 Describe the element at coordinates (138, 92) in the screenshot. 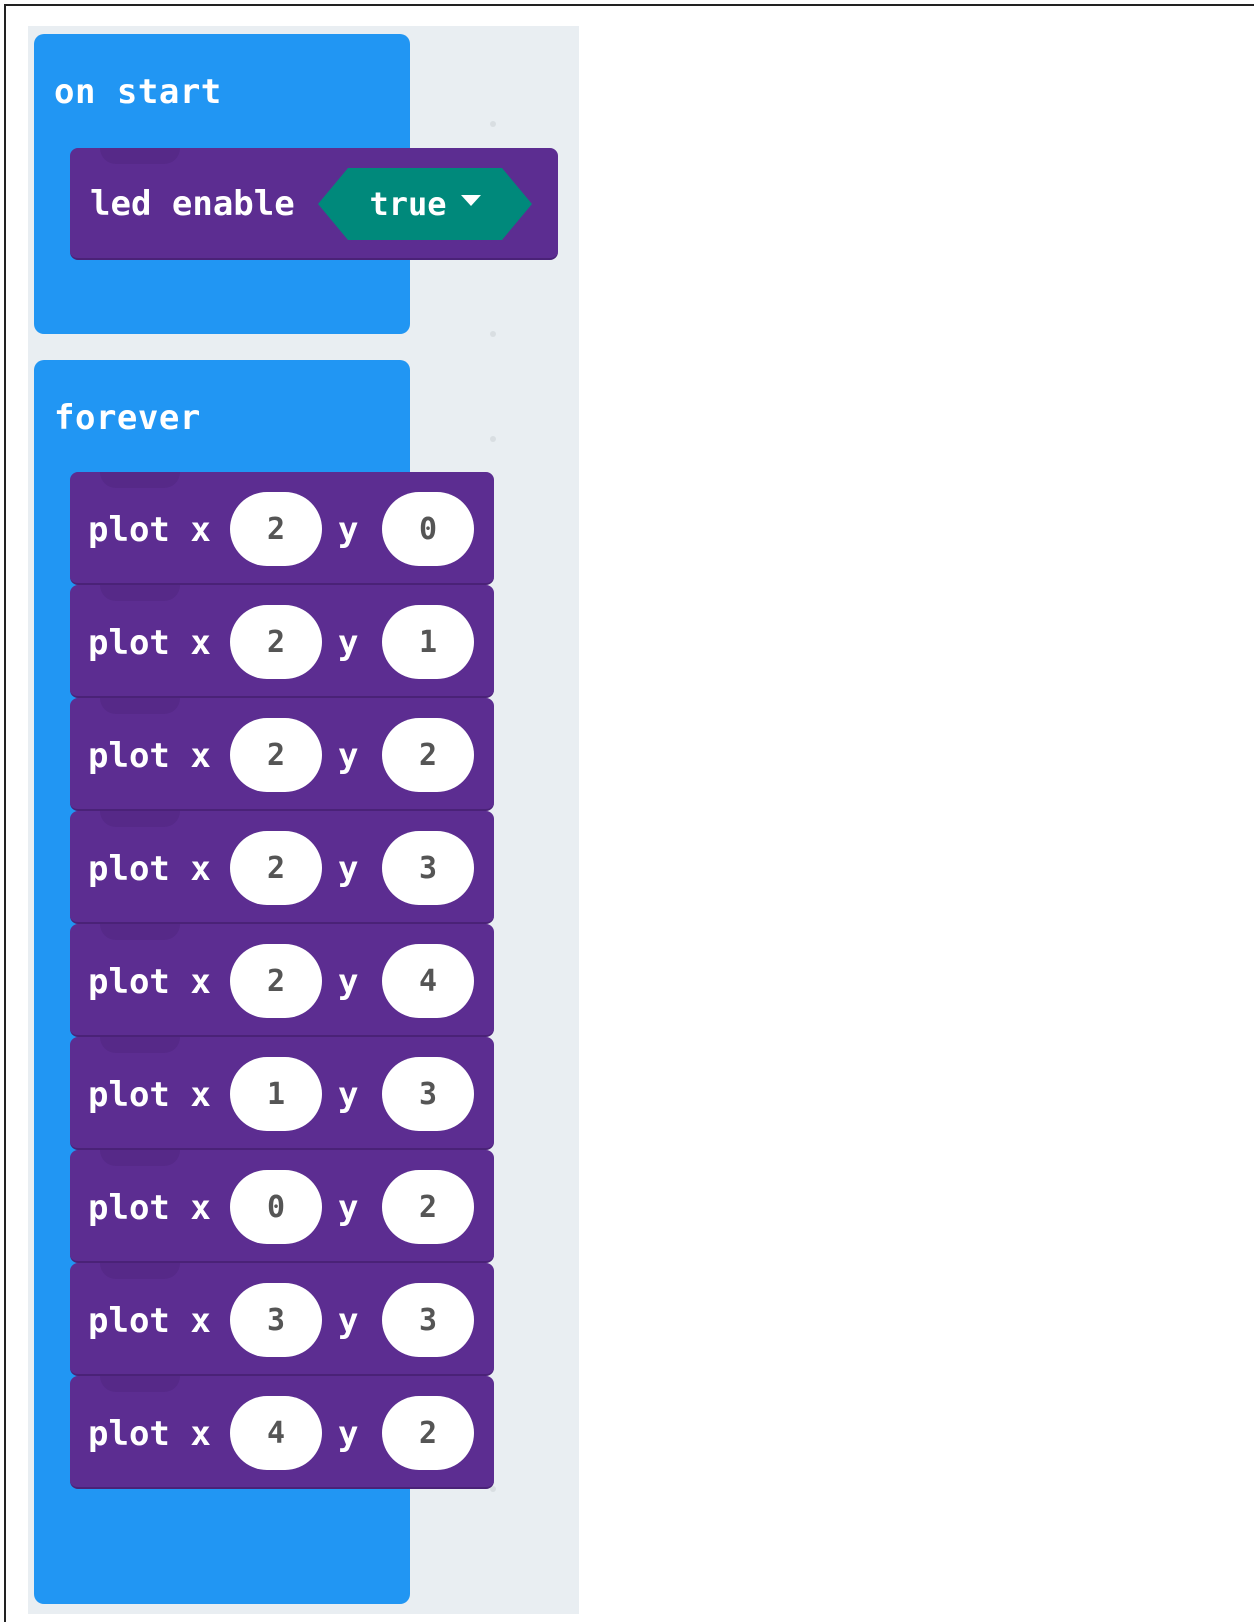

I see `on-start-label: on start` at that location.